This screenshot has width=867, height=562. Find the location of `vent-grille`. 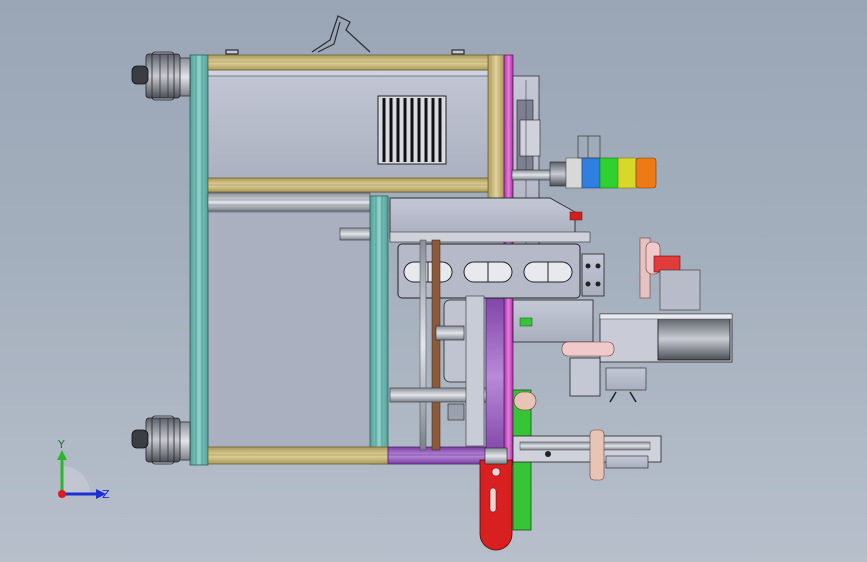

vent-grille is located at coordinates (412, 130).